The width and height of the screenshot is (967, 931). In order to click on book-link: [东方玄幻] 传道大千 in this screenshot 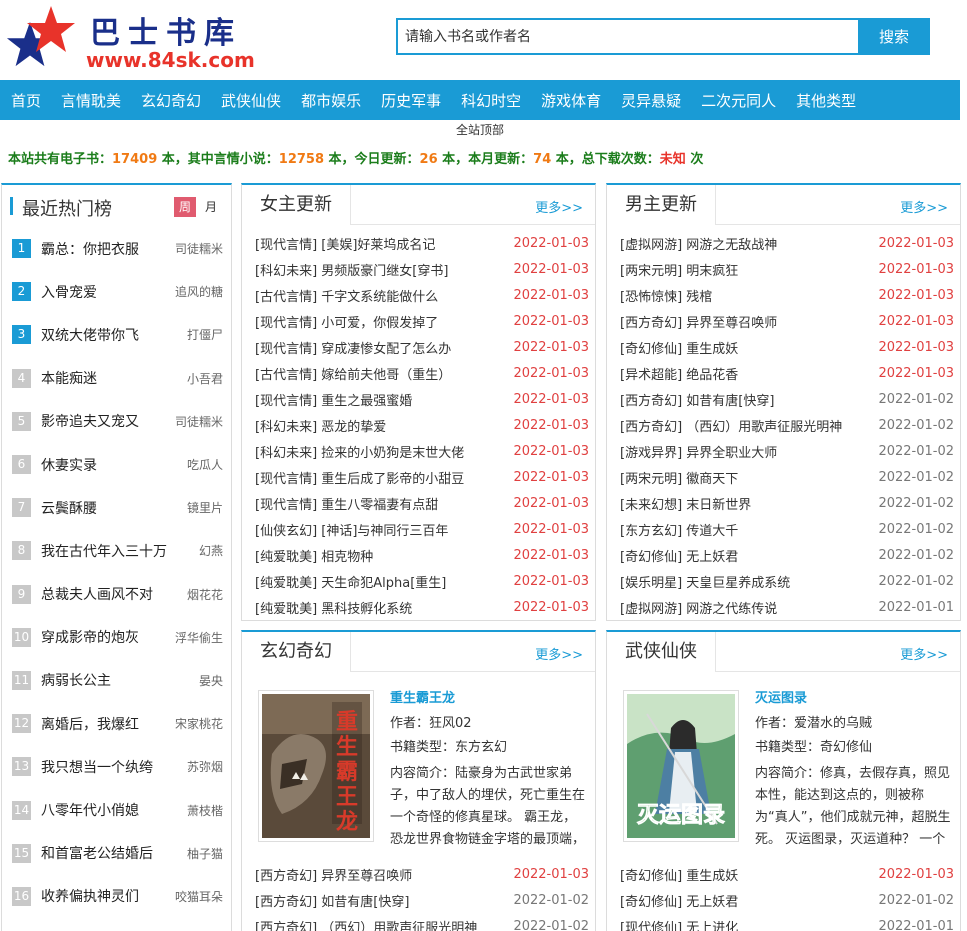, I will do `click(679, 529)`.